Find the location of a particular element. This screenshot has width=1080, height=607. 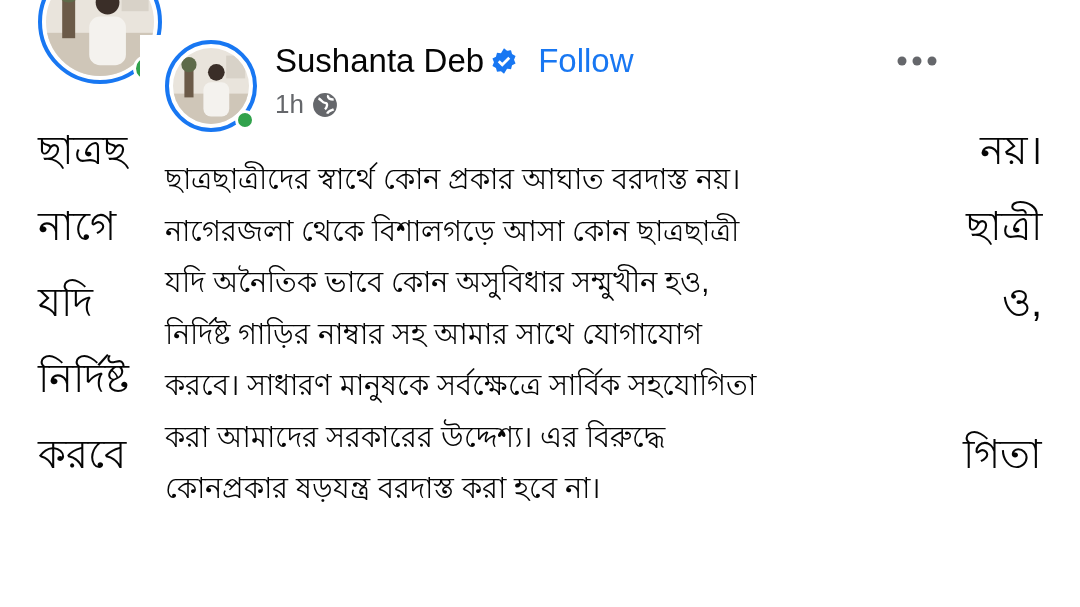

post-text: ছাত্রছ is located at coordinates (82, 150).